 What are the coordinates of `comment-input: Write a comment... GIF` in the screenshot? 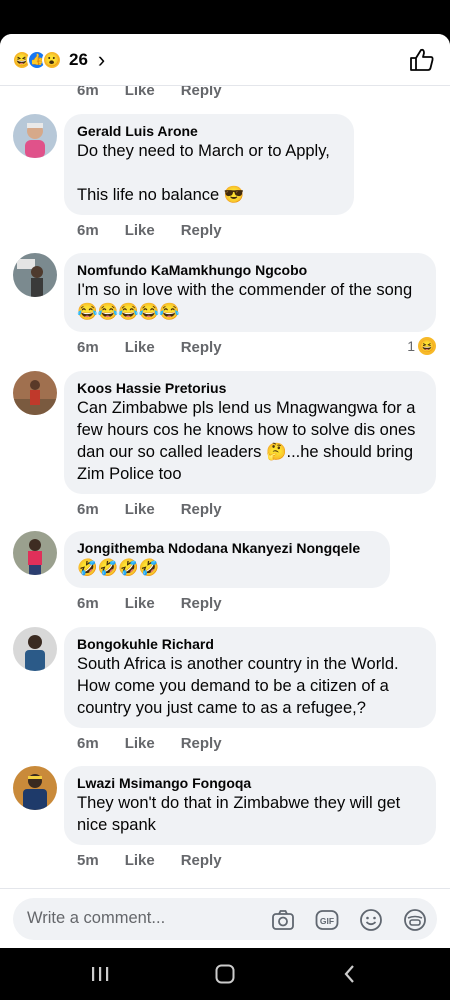 It's located at (225, 919).